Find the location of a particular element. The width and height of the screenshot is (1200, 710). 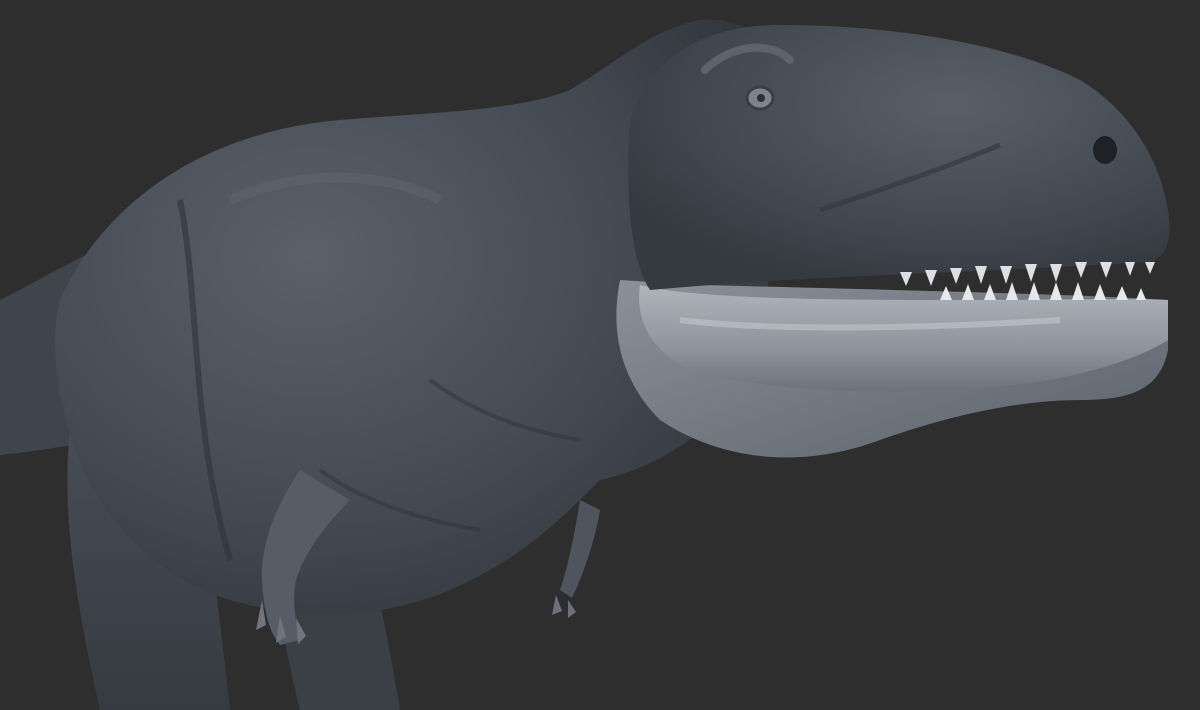

nostril is located at coordinates (1105, 150).